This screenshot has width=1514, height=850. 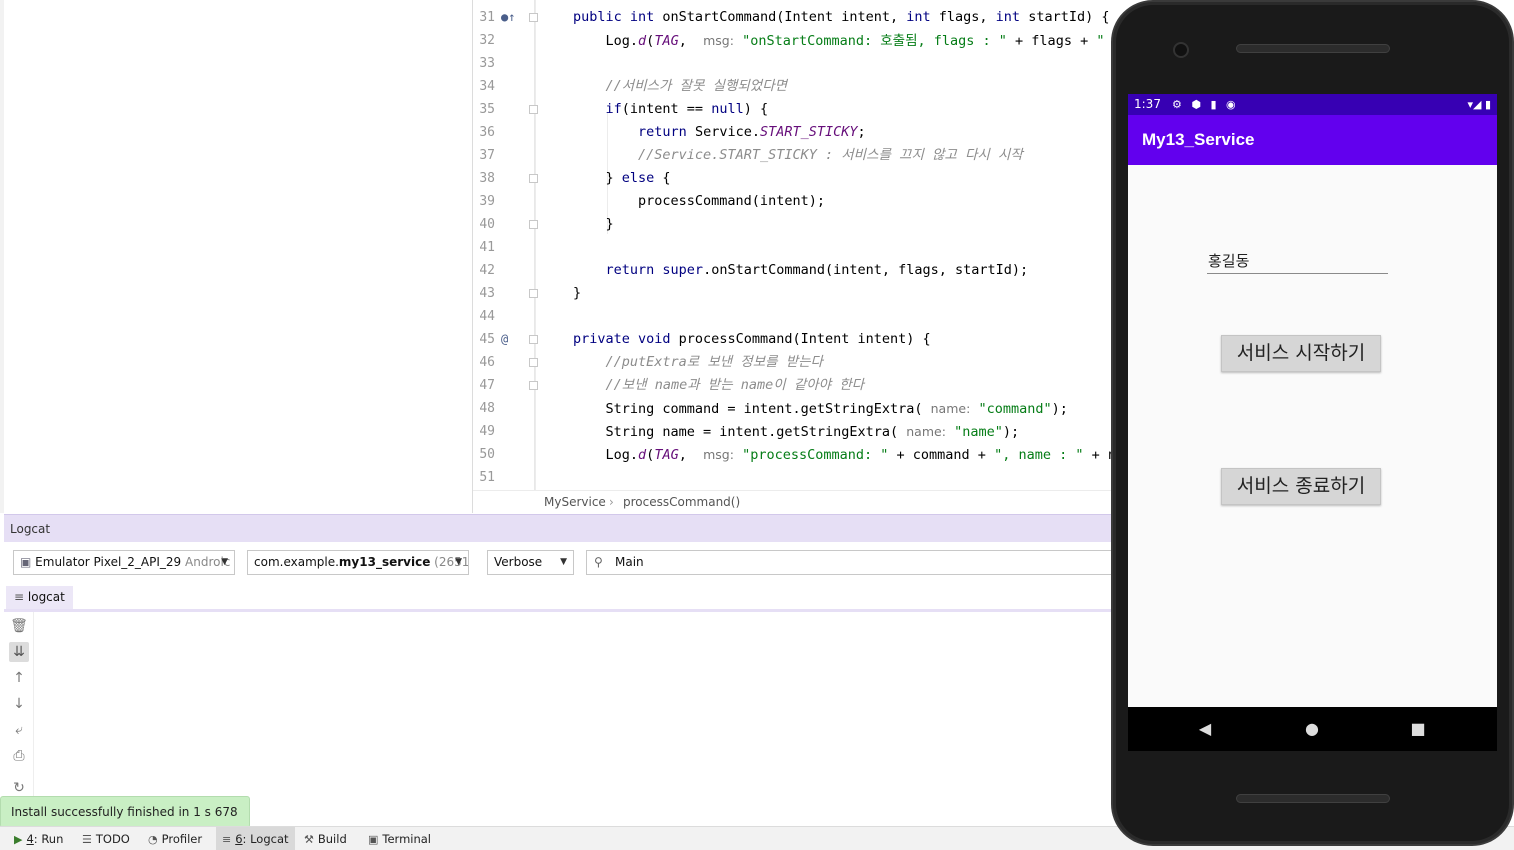 What do you see at coordinates (182, 839) in the screenshot?
I see `profiler-label: Profiler` at bounding box center [182, 839].